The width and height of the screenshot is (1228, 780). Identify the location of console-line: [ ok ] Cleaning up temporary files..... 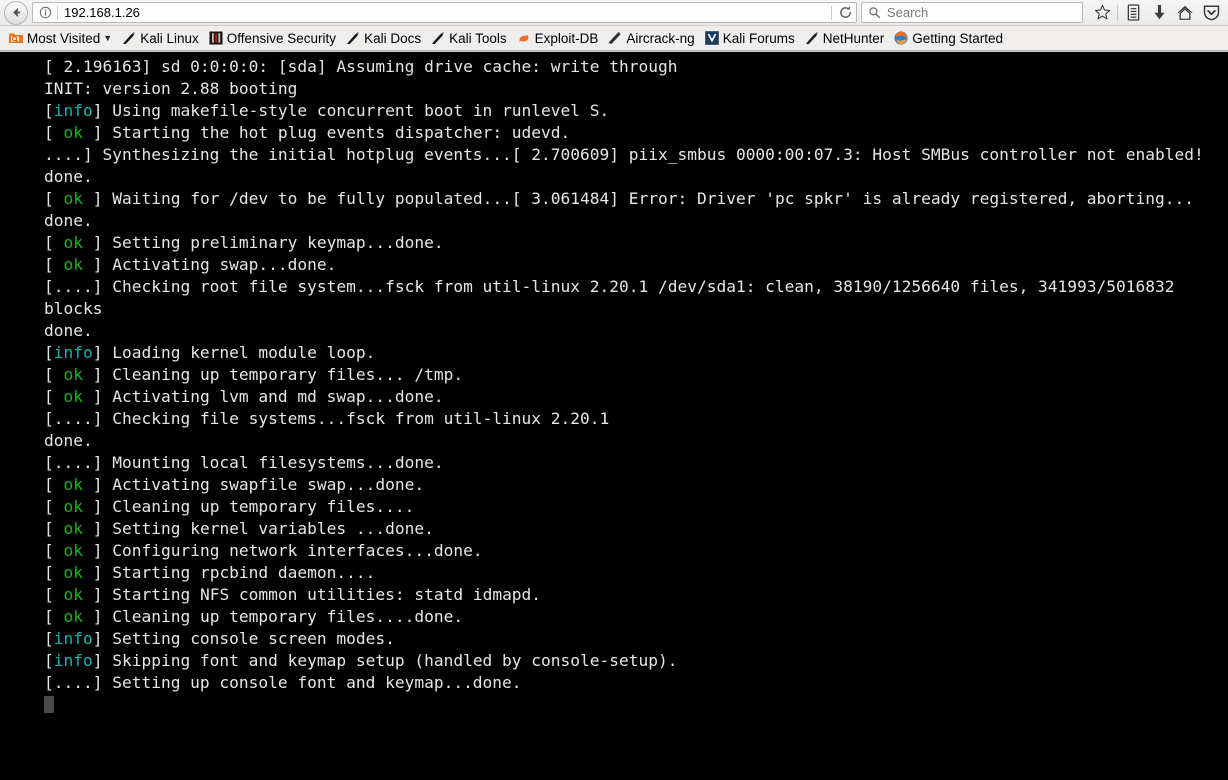
(632, 507).